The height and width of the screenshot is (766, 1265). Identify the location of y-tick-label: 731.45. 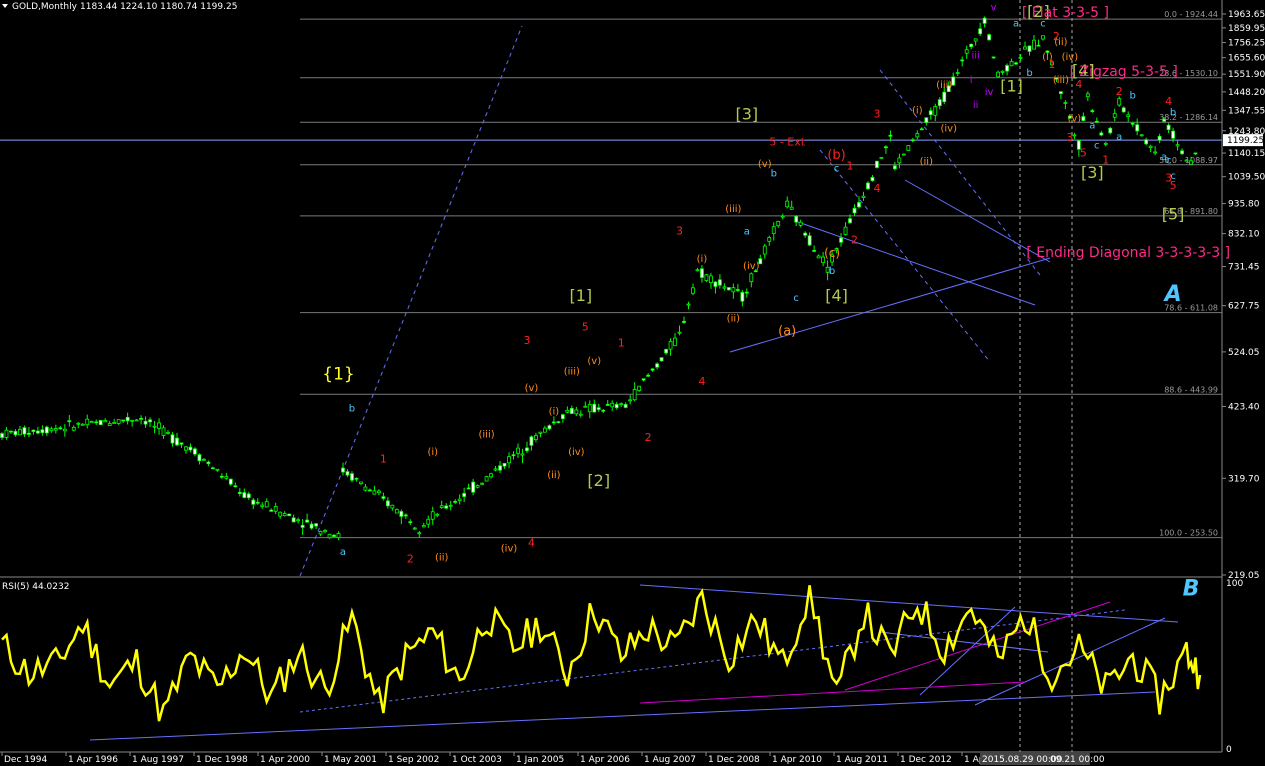
(1244, 268).